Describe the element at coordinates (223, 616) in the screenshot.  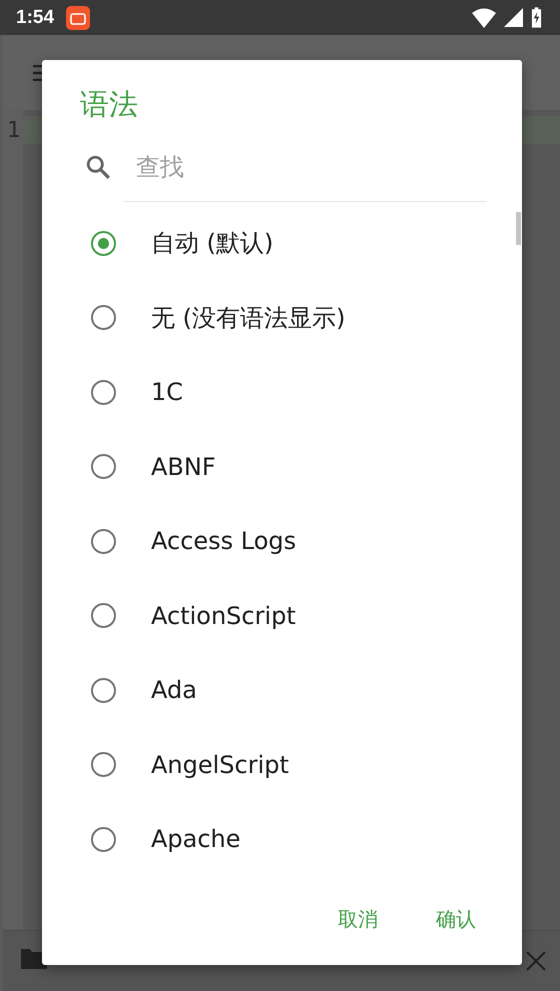
I see `option-label: ActionScript` at that location.